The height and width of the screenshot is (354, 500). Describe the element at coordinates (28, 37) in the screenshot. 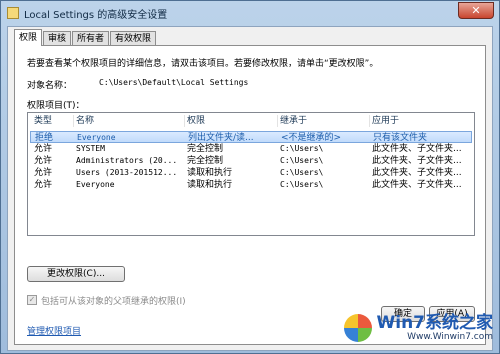

I see `tab-permissions: 权限` at that location.